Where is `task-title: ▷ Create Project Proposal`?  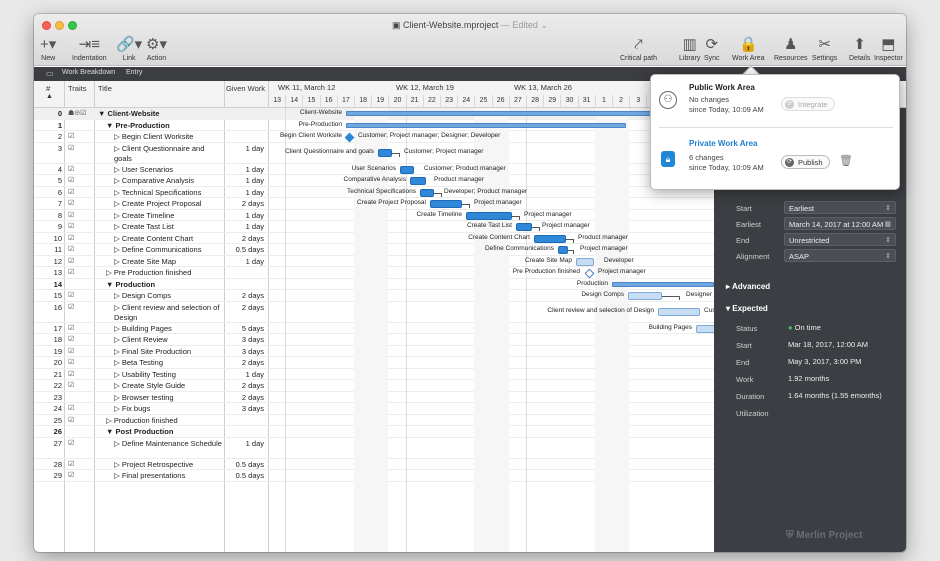 task-title: ▷ Create Project Proposal is located at coordinates (157, 203).